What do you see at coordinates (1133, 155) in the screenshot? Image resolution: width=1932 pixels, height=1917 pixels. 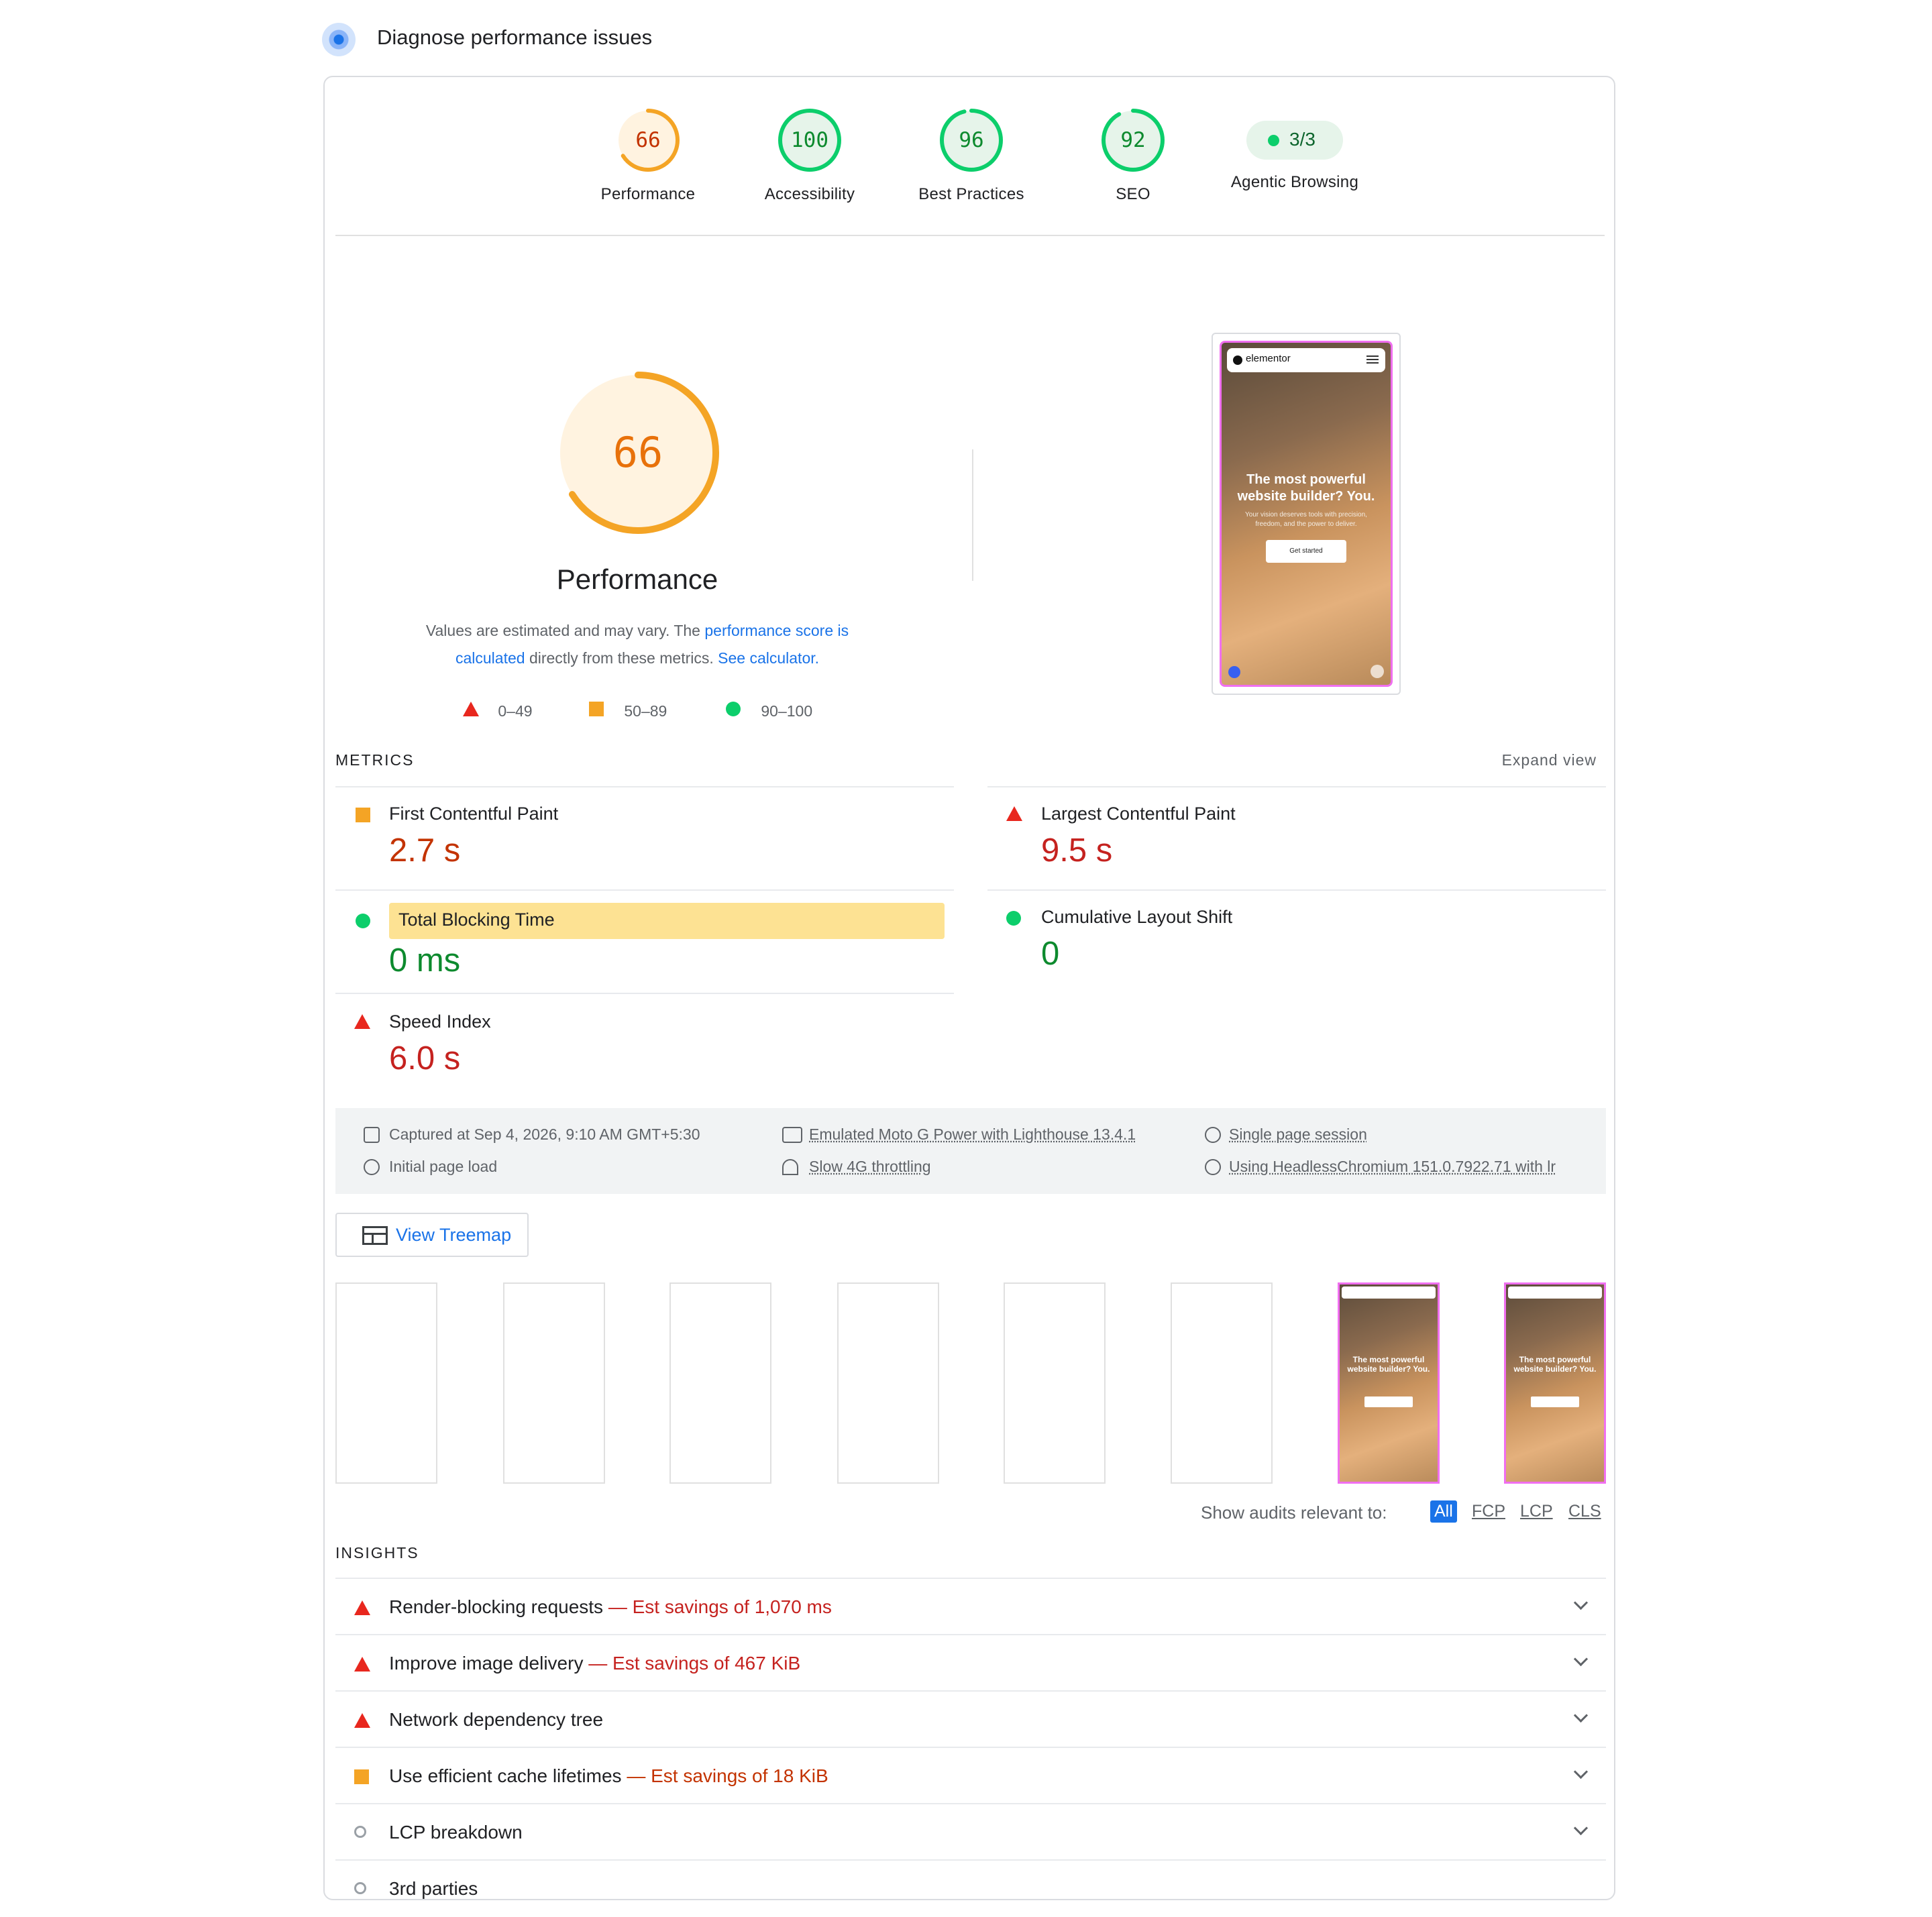 I see `gauge-seo: 92 SEO` at bounding box center [1133, 155].